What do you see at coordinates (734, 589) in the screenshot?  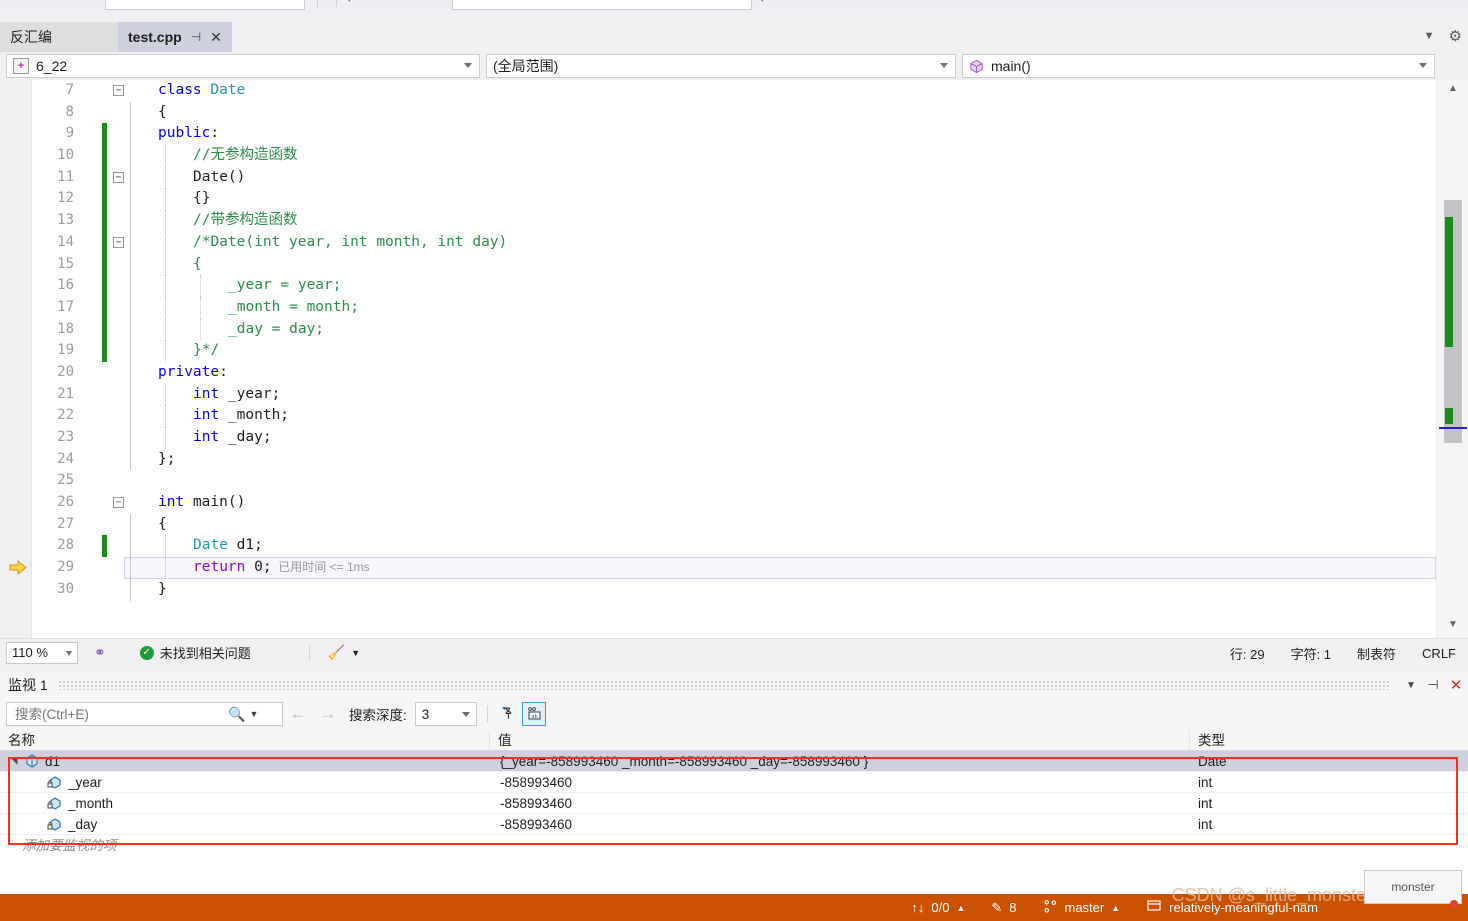 I see `code-line: 30}` at bounding box center [734, 589].